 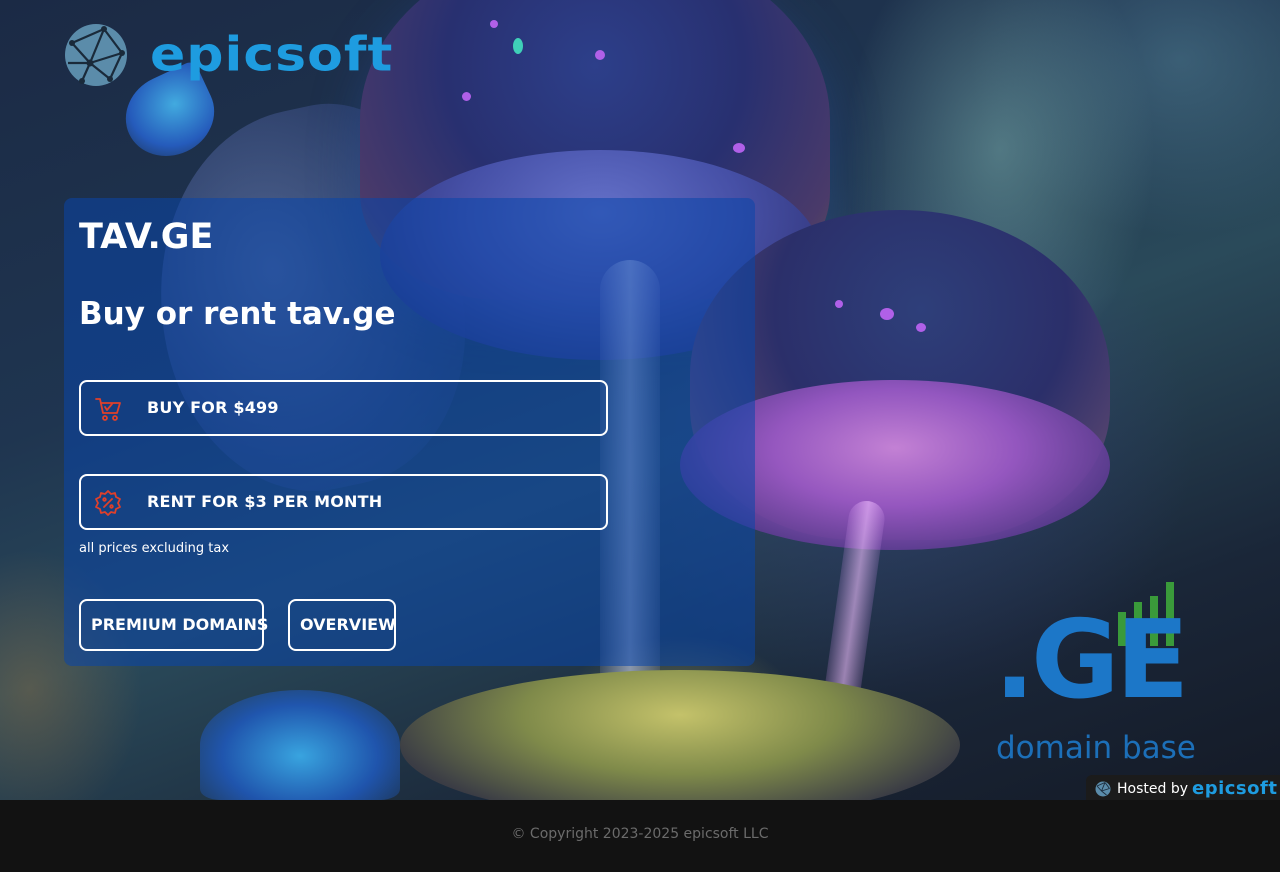 What do you see at coordinates (146, 237) in the screenshot?
I see `domain-name-title: TAV.GE` at bounding box center [146, 237].